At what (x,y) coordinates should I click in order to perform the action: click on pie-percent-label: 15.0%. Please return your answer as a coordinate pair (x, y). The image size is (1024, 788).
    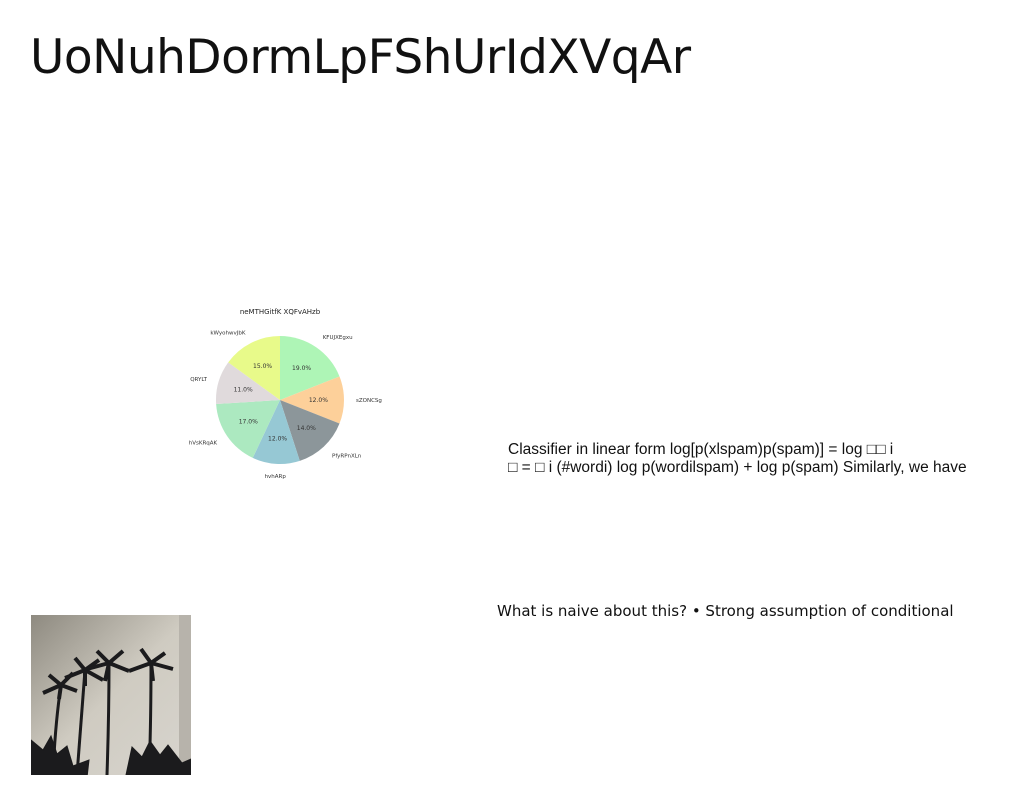
    Looking at the image, I should click on (262, 366).